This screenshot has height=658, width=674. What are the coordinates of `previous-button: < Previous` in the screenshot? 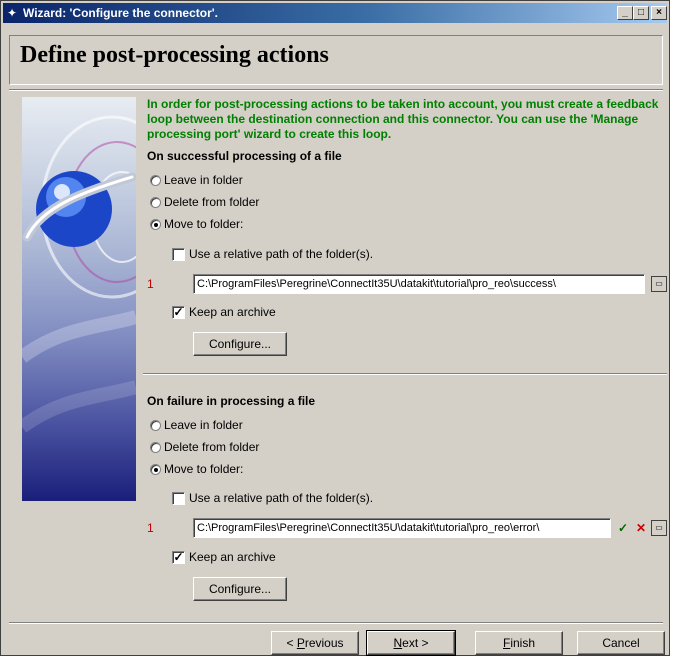 It's located at (315, 643).